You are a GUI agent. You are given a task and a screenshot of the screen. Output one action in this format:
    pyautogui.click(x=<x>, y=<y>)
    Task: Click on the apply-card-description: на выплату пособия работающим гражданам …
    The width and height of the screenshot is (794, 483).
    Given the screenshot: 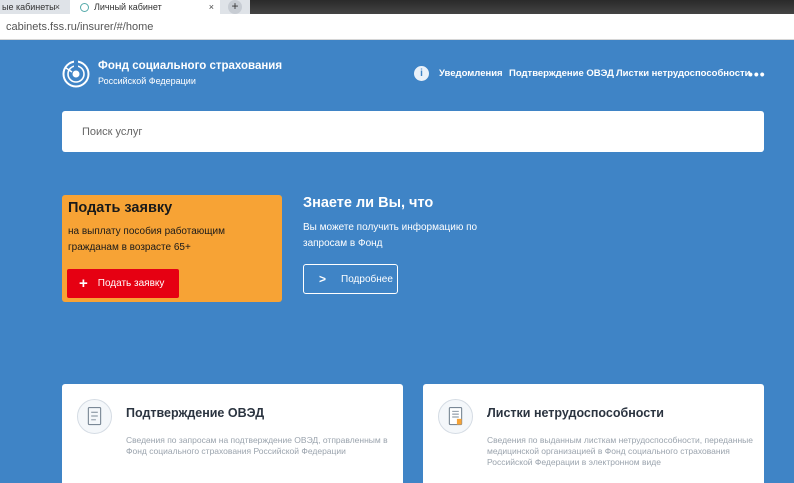 What is the action you would take?
    pyautogui.click(x=146, y=239)
    